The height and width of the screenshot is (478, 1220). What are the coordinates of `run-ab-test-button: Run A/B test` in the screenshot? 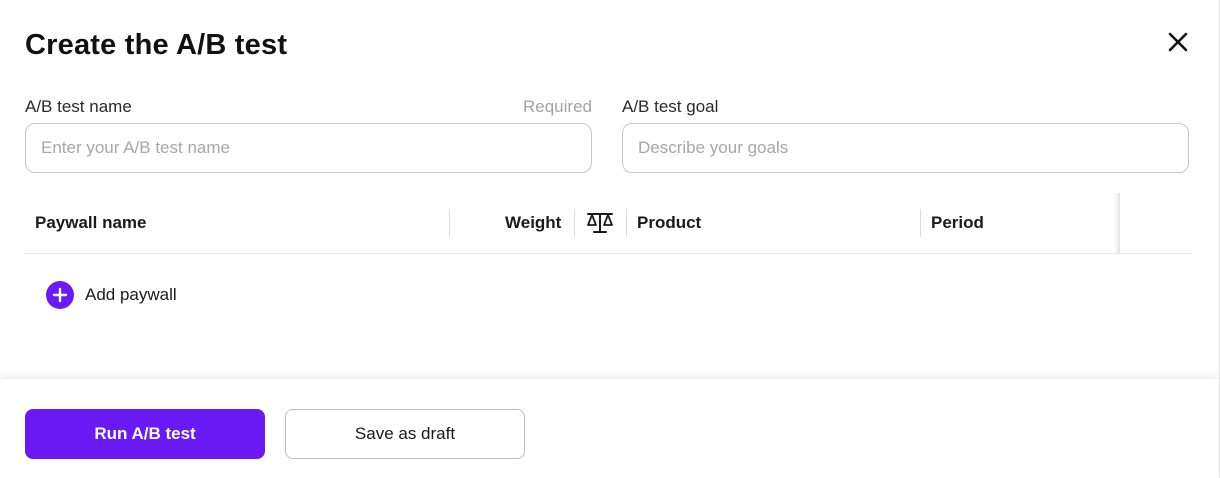 It's located at (145, 434).